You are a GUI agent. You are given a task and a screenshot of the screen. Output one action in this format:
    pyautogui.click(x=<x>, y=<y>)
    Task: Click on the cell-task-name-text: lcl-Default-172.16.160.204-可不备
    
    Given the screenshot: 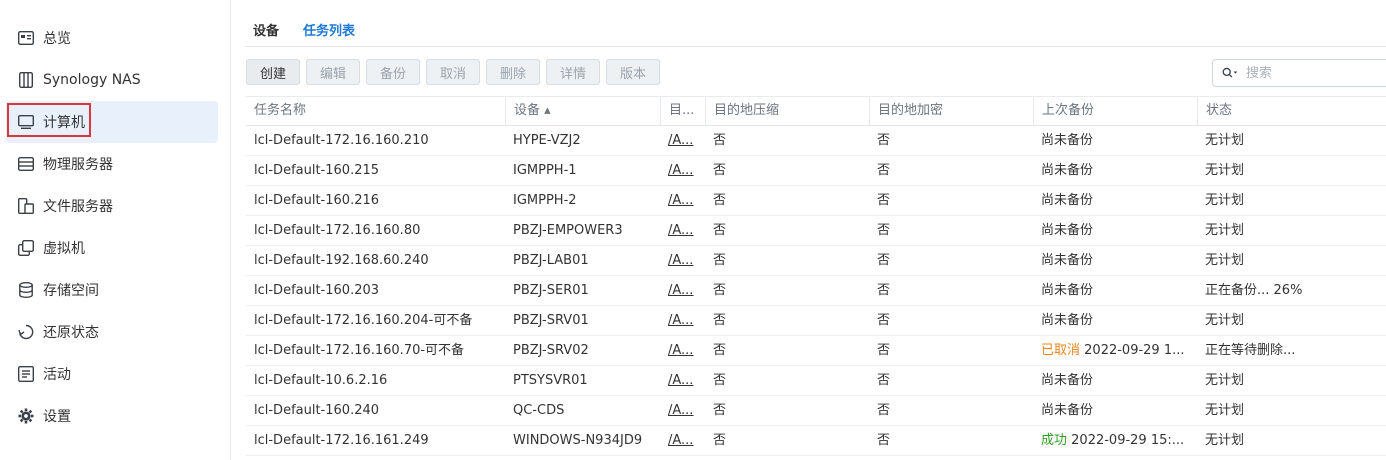 What is the action you would take?
    pyautogui.click(x=363, y=320)
    